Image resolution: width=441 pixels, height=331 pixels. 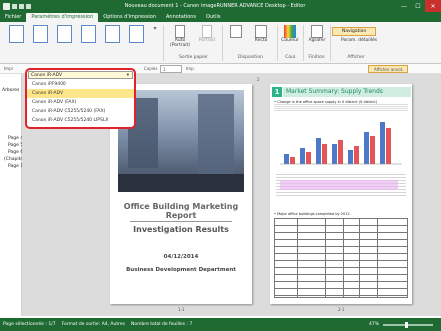 I want to click on preset-button, so click(x=16, y=34).